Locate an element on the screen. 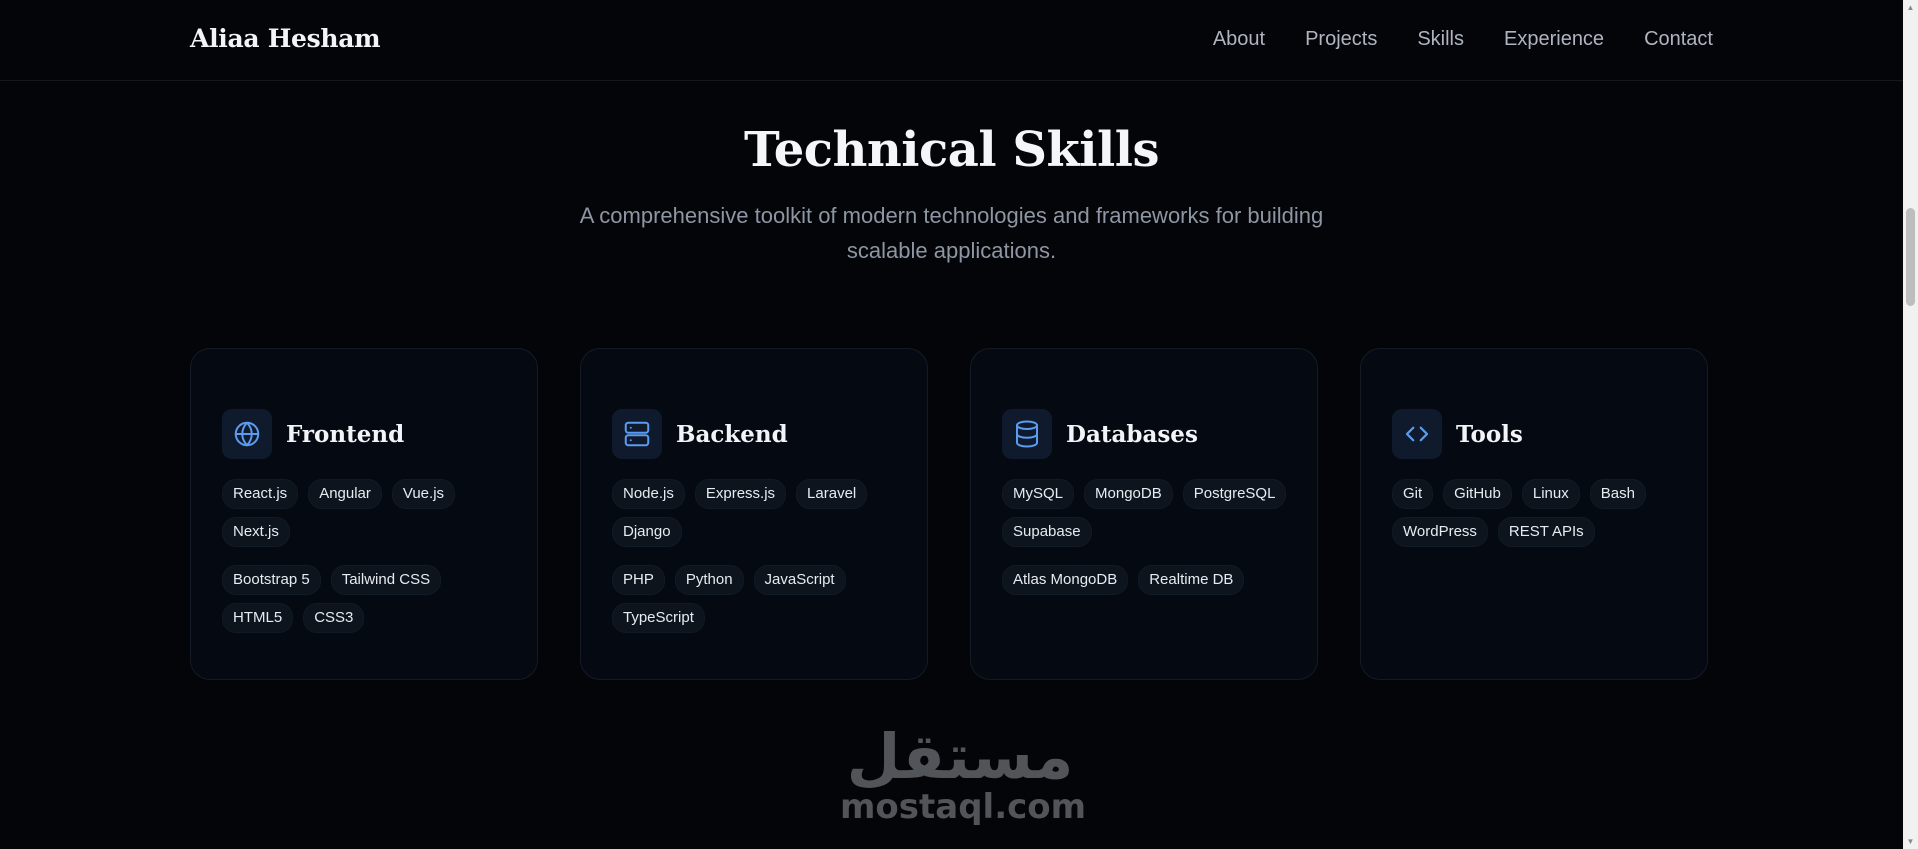 This screenshot has width=1918, height=849. skill-chip: CSS3 is located at coordinates (334, 618).